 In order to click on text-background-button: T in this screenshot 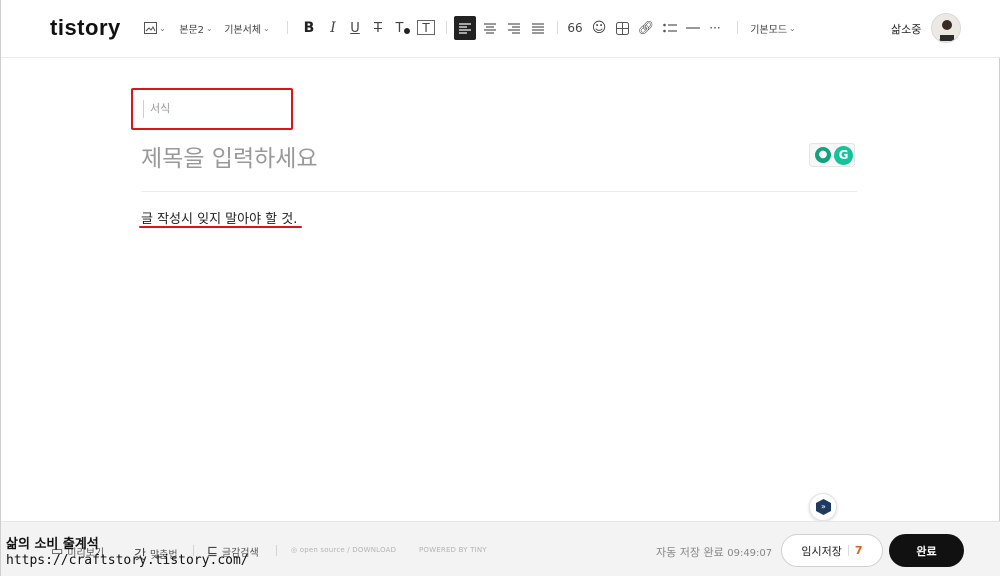, I will do `click(426, 27)`.